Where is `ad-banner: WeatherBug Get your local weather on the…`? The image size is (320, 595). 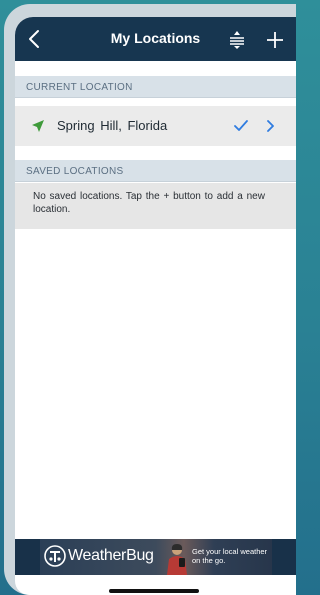 ad-banner: WeatherBug Get your local weather on the… is located at coordinates (155, 557).